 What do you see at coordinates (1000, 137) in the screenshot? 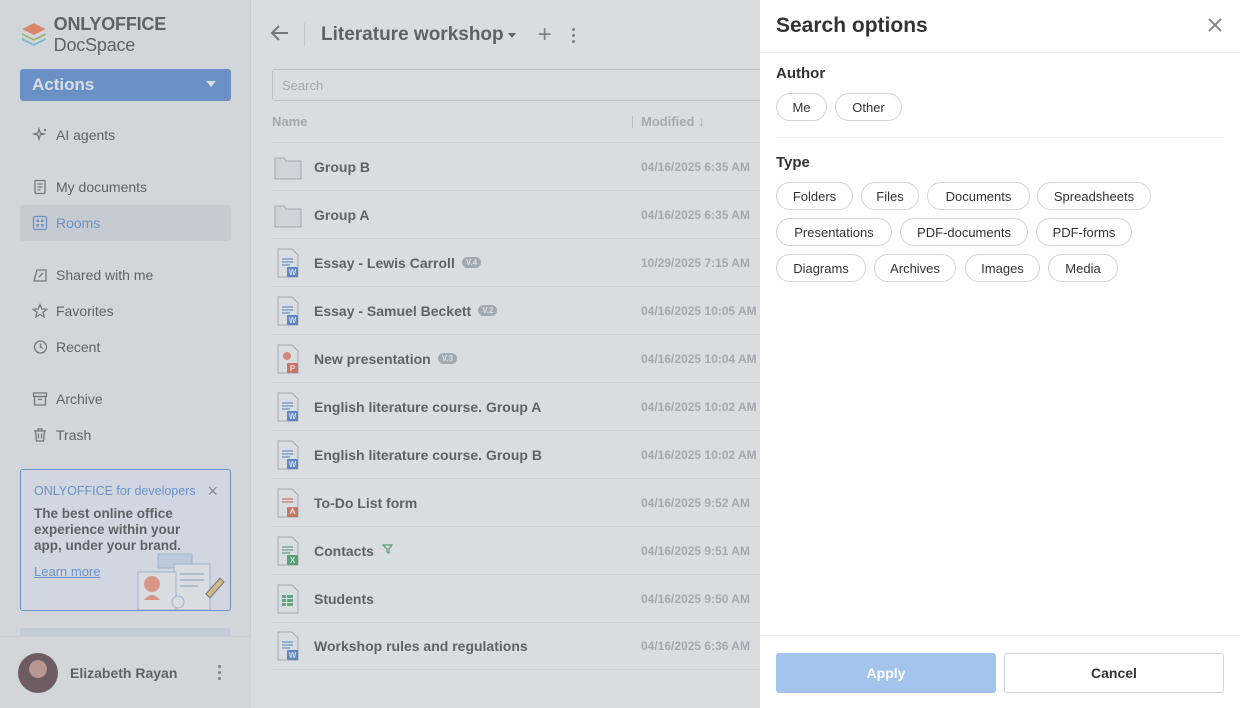
I see `section-divider` at bounding box center [1000, 137].